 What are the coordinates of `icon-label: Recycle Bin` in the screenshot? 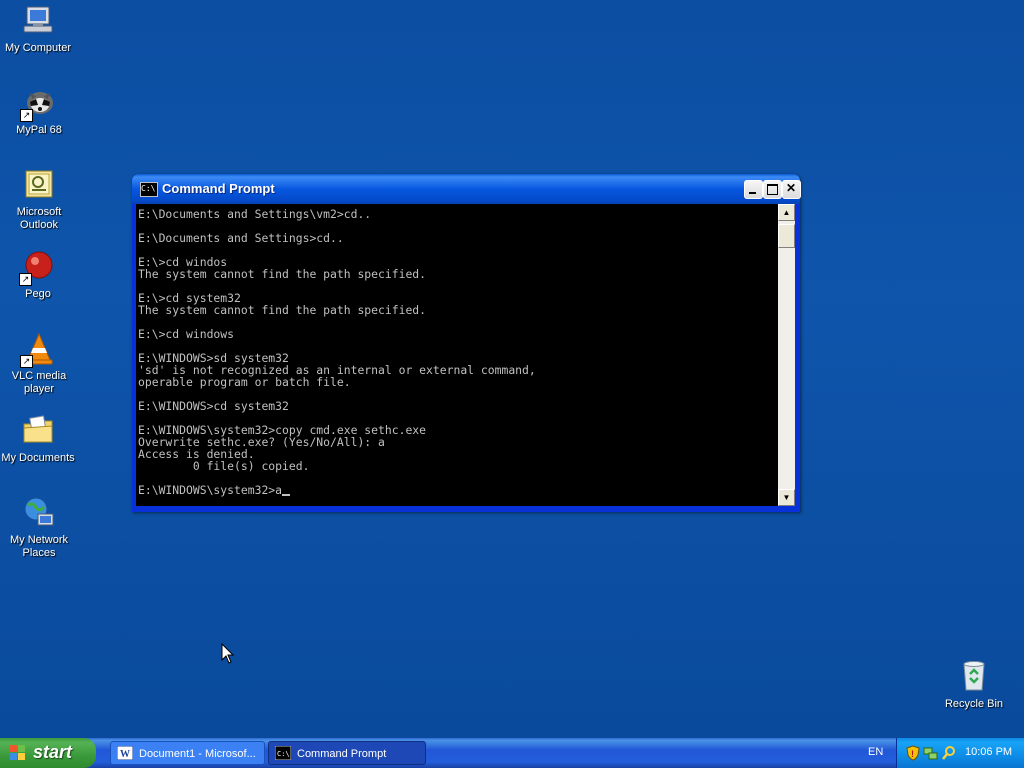 It's located at (974, 704).